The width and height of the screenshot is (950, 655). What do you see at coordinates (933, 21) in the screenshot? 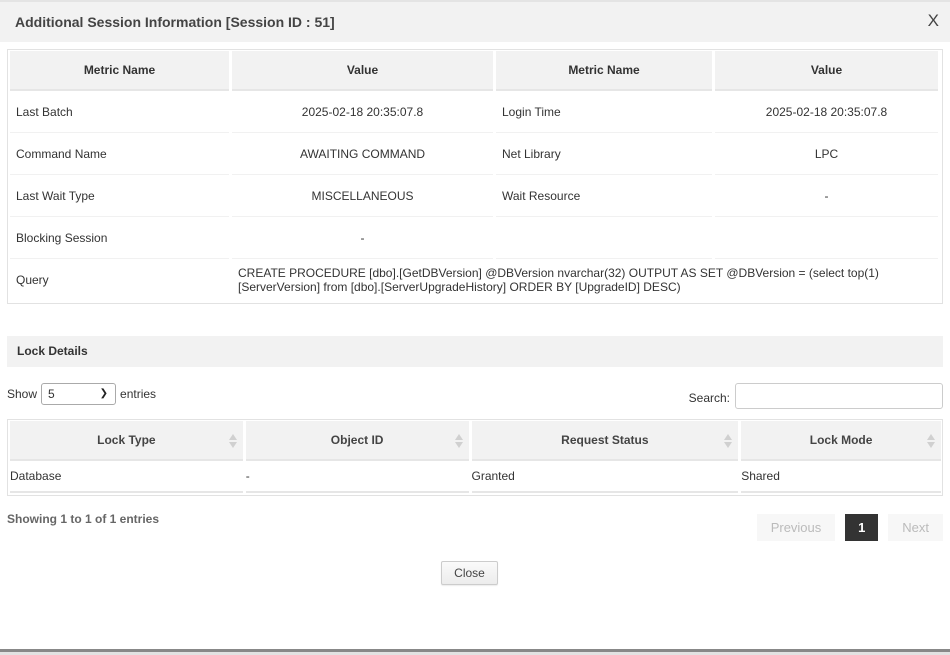
I see `close-icon: X` at bounding box center [933, 21].